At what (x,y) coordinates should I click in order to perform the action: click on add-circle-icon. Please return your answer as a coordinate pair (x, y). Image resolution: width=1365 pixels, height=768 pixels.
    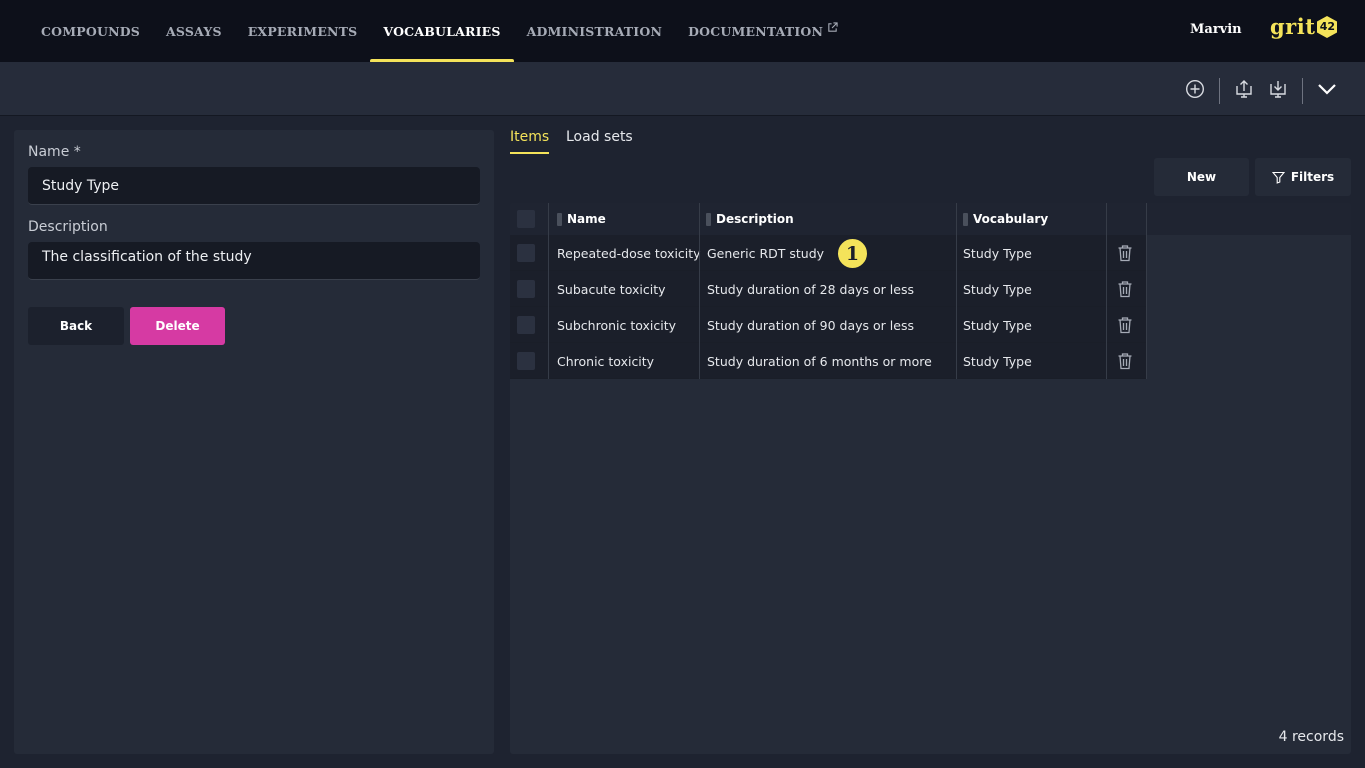
    Looking at the image, I should click on (1195, 89).